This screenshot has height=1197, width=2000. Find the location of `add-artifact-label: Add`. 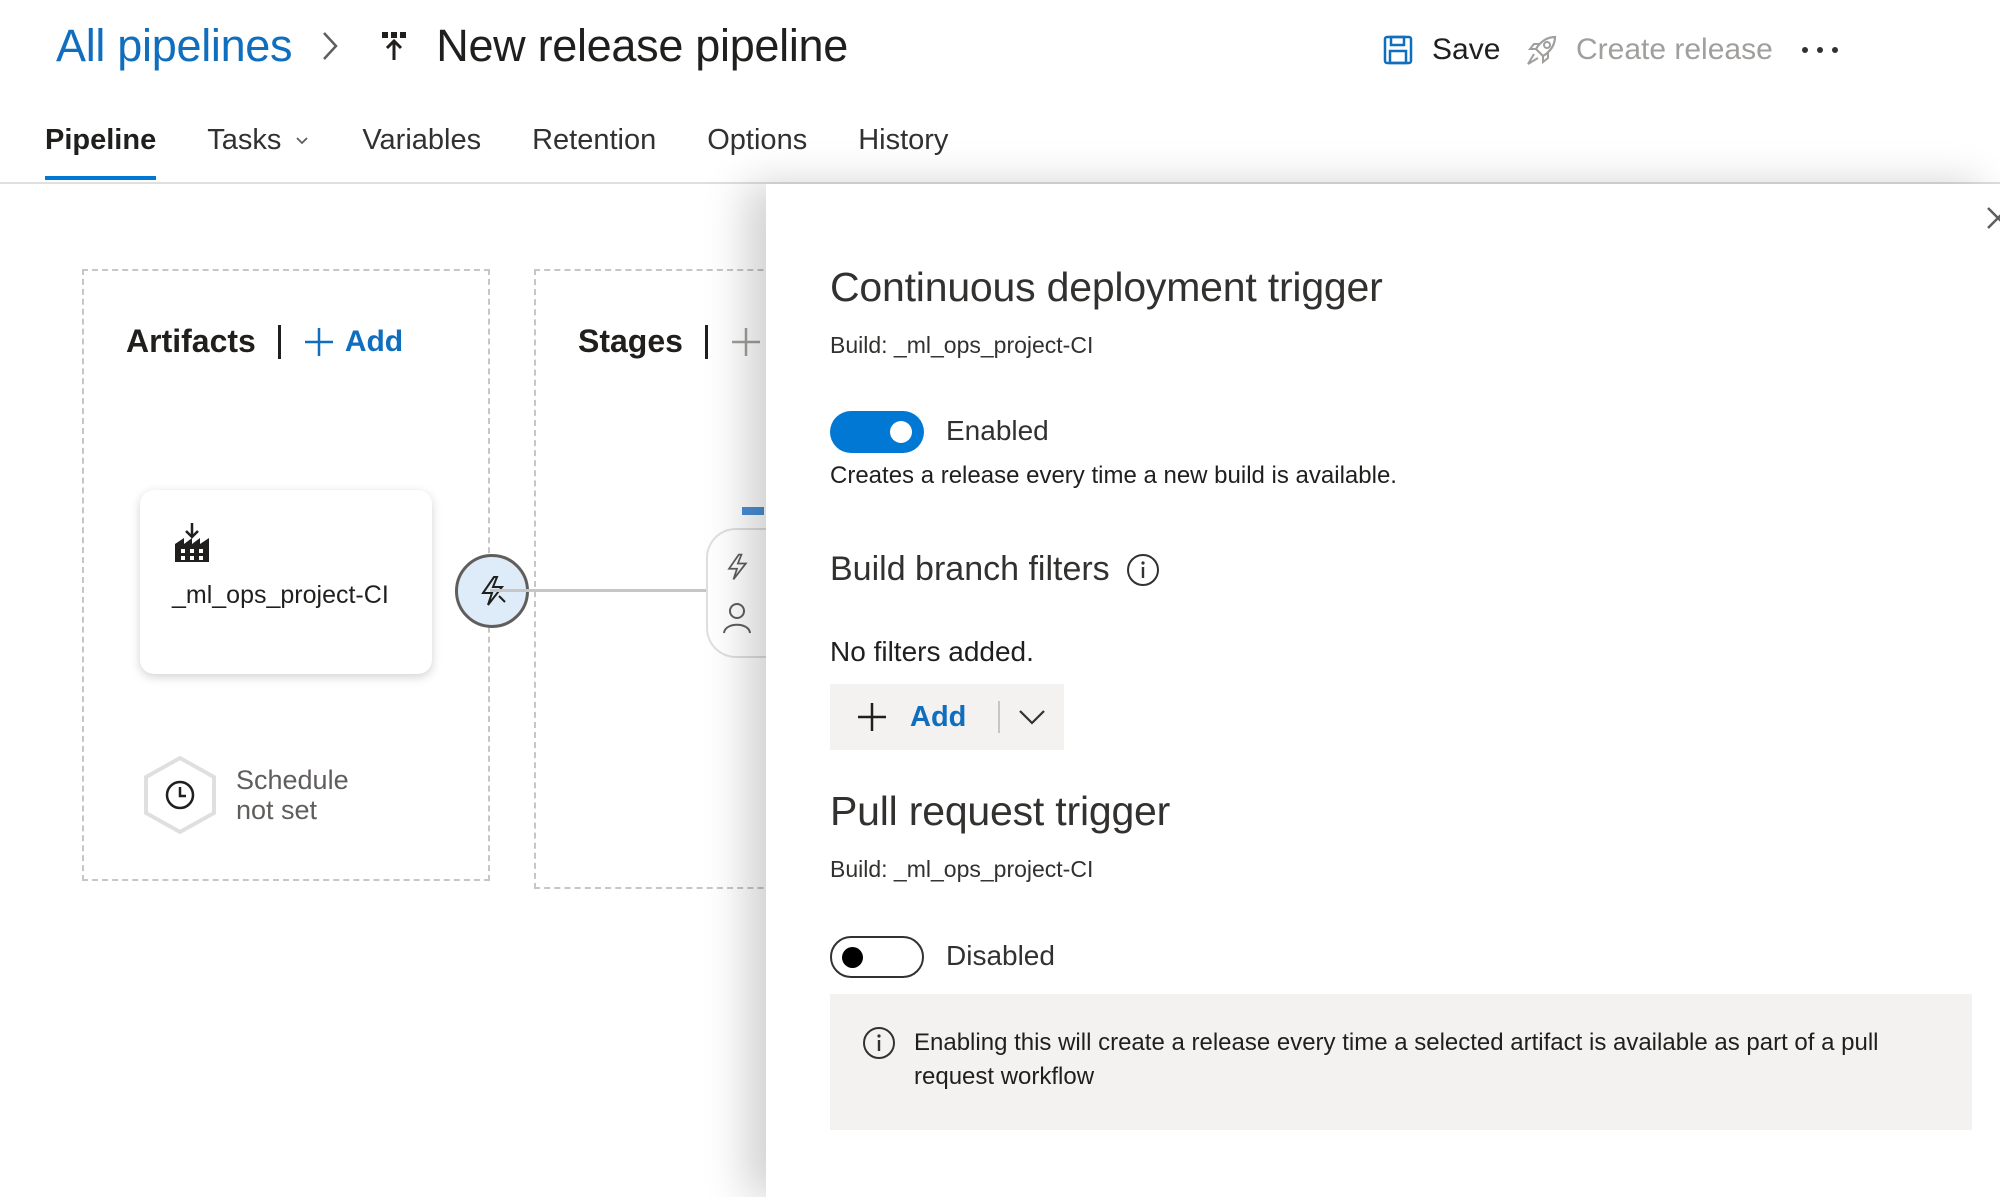

add-artifact-label: Add is located at coordinates (374, 341).